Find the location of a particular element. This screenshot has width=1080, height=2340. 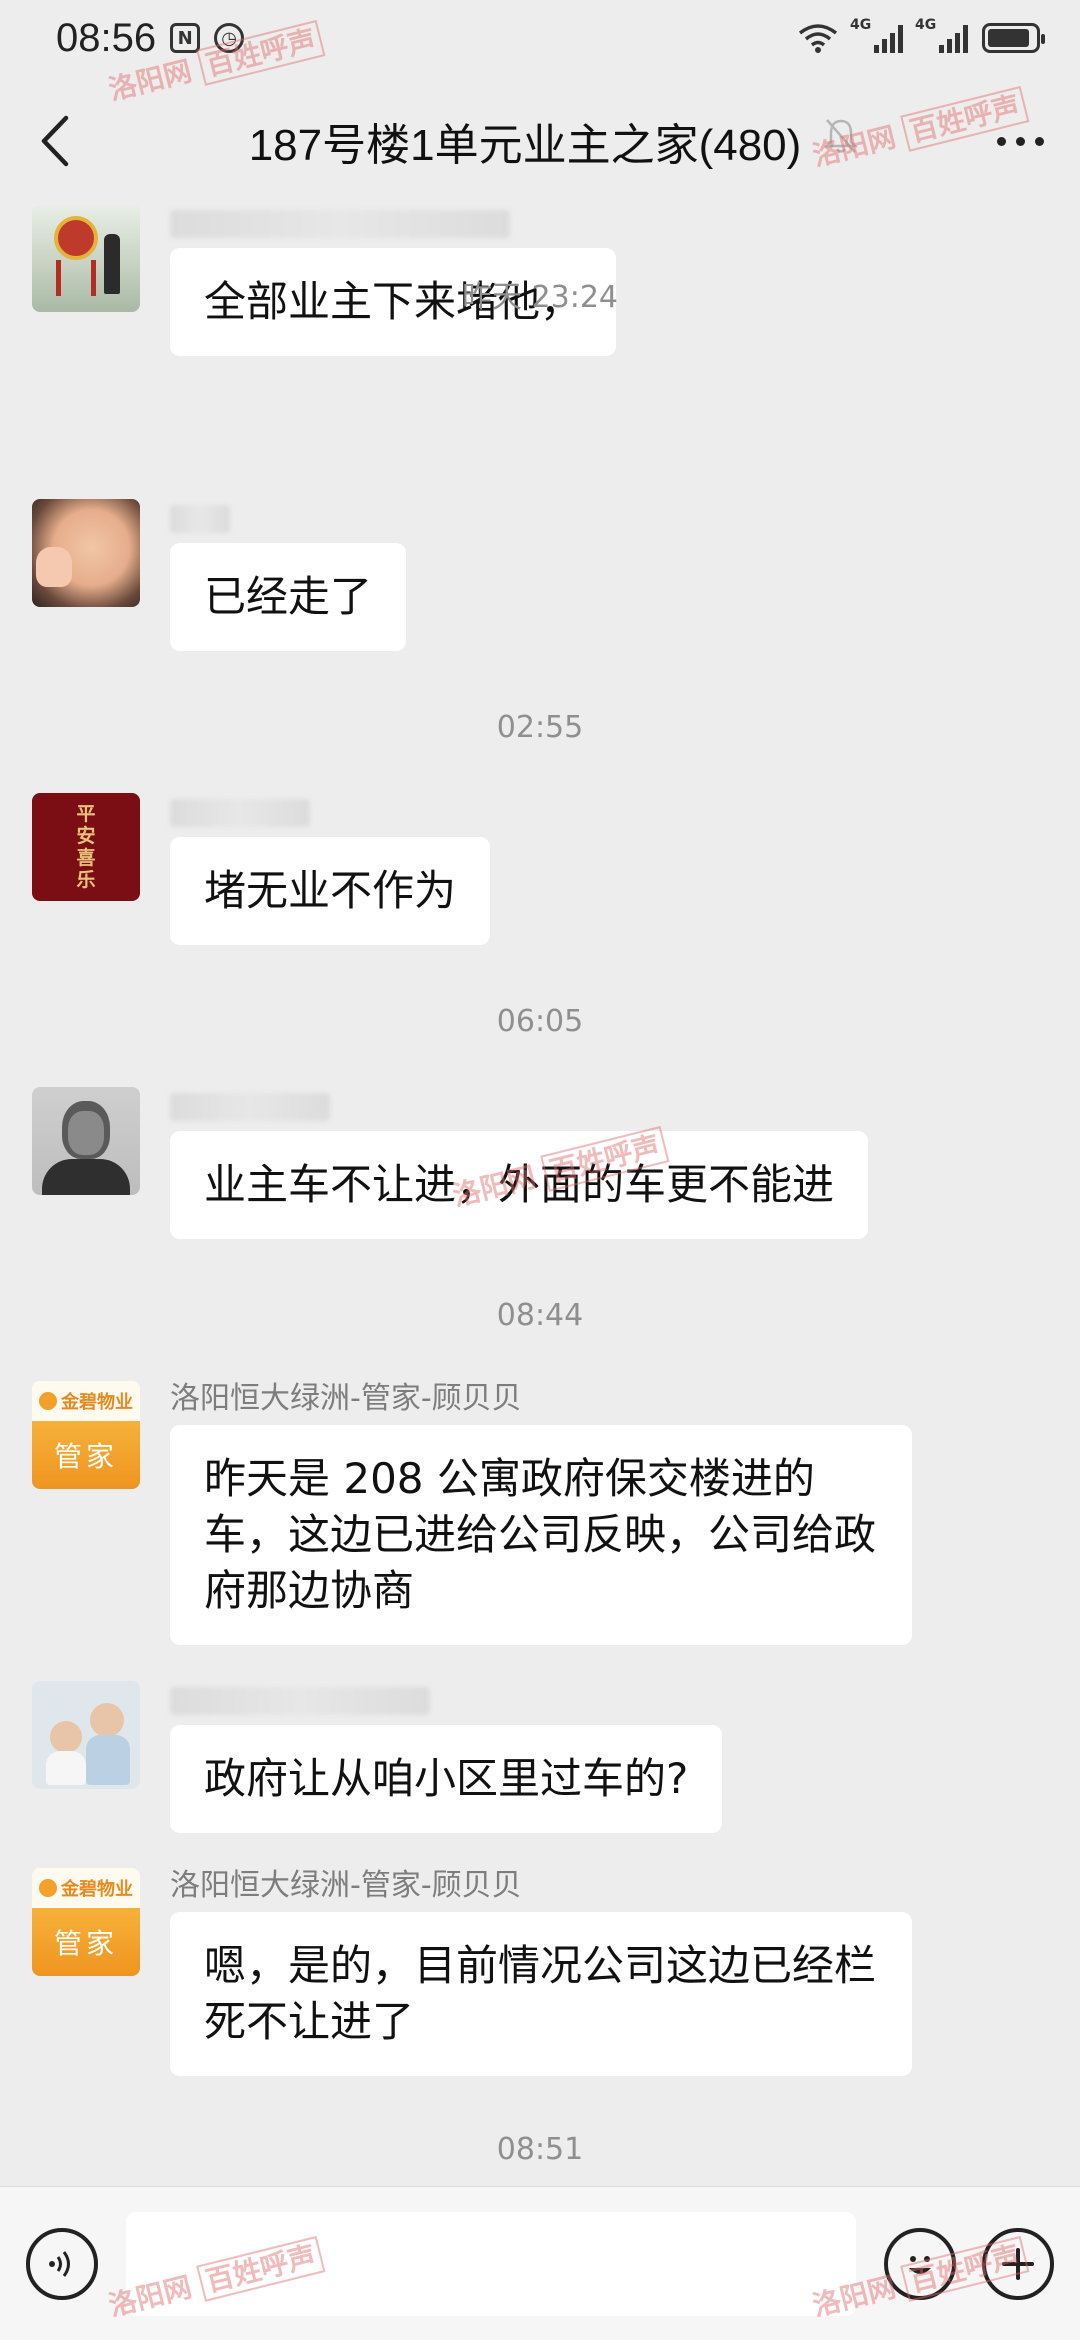

message-item: 平 安 喜 乐 堵无业不作为 is located at coordinates (261, 869).